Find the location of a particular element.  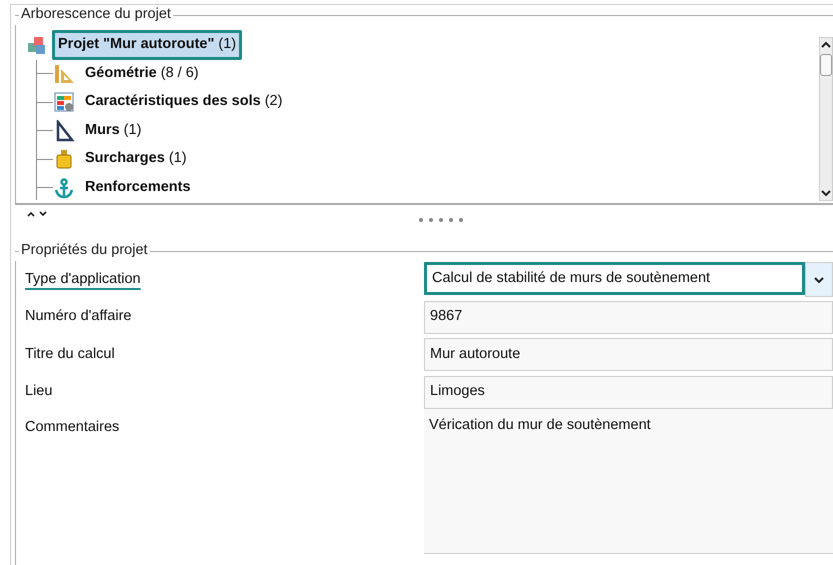

anchor-icon is located at coordinates (64, 187).